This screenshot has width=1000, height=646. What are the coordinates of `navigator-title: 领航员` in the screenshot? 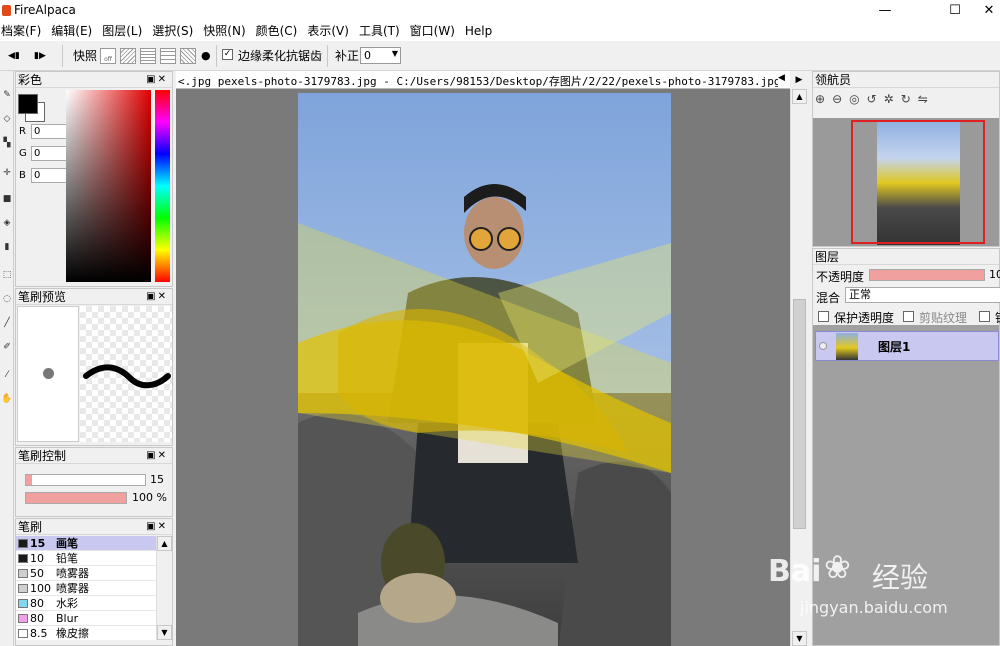 It's located at (833, 80).